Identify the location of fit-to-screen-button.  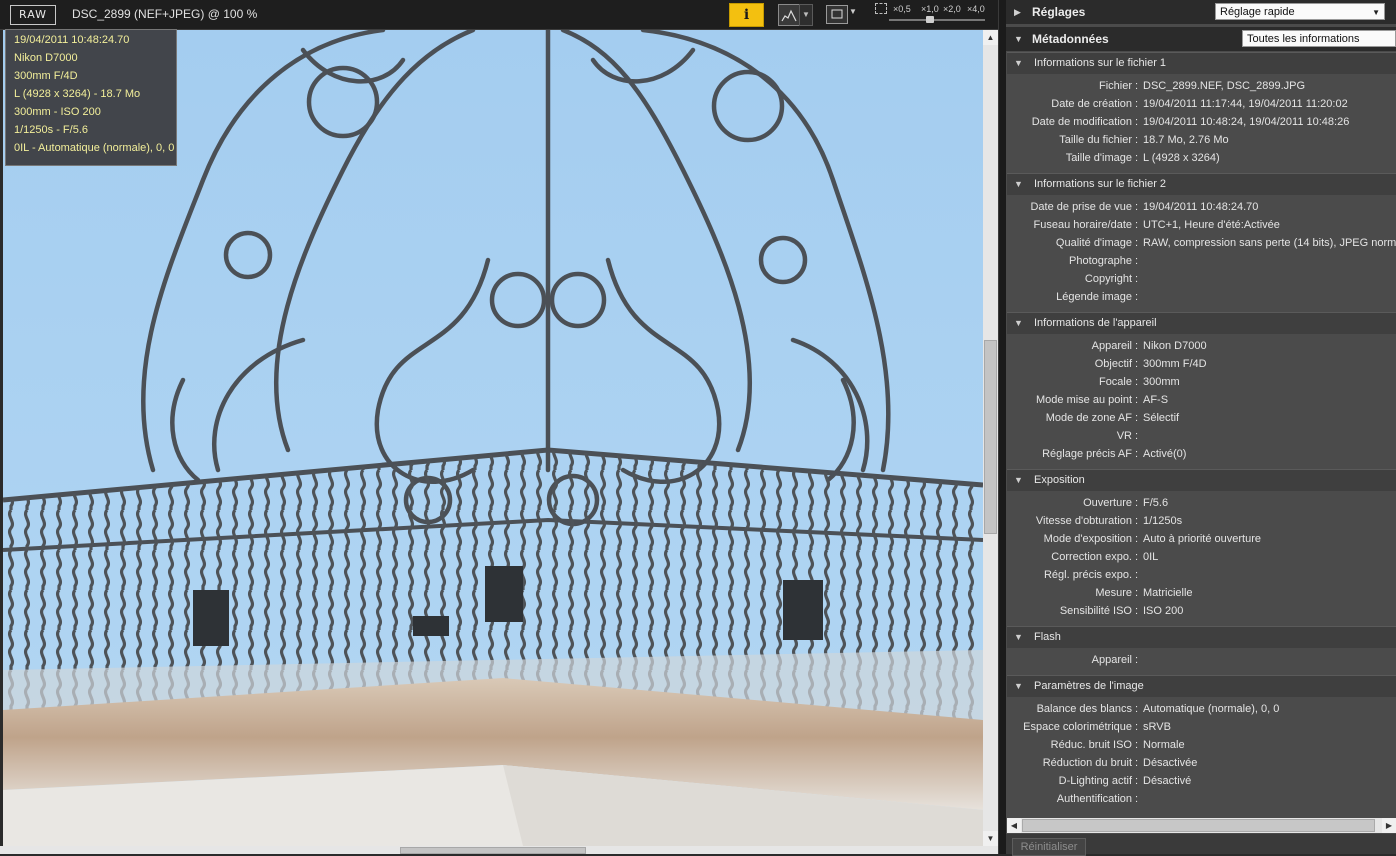
(837, 14).